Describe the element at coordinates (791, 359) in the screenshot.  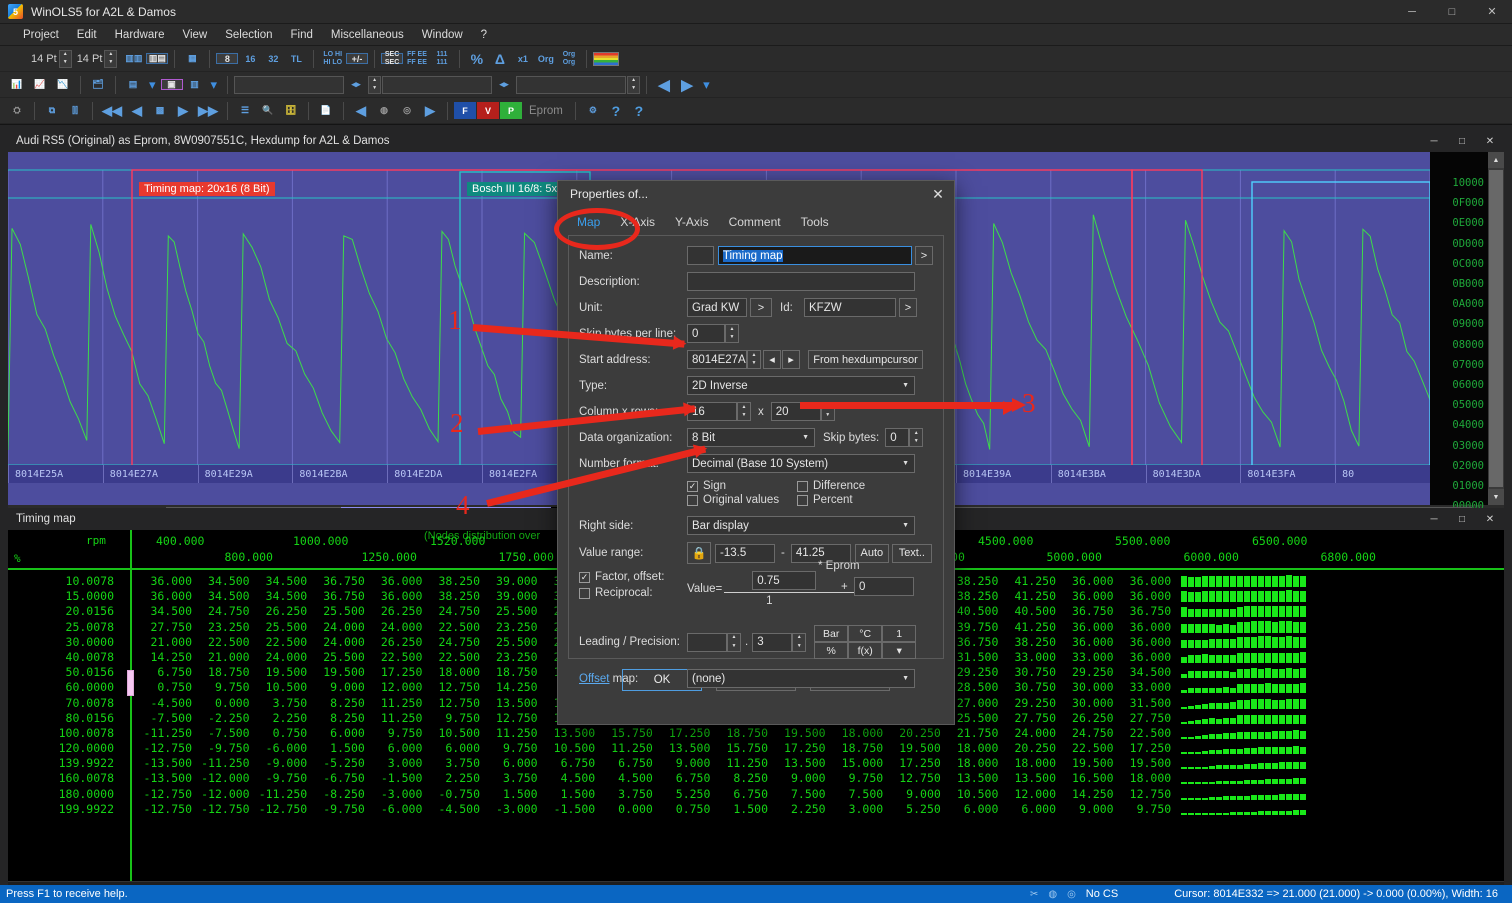
I see `start-address-next-button: ▸` at that location.